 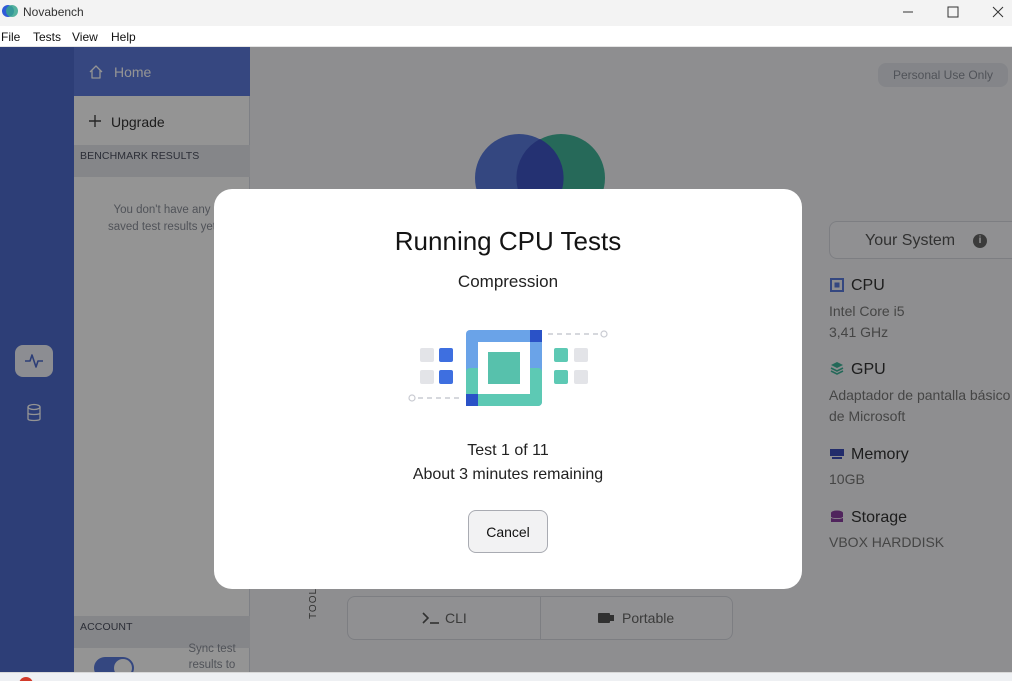 What do you see at coordinates (506, 13) in the screenshot?
I see `title-bar: Novabench` at bounding box center [506, 13].